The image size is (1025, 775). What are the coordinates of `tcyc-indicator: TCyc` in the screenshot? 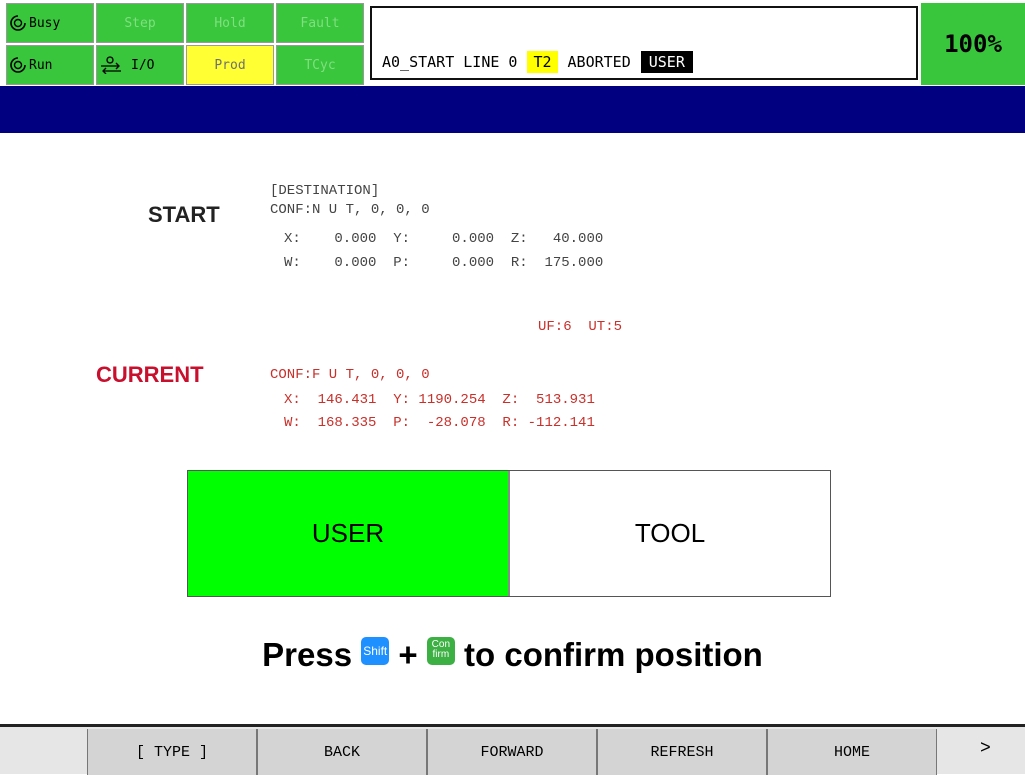 It's located at (320, 65).